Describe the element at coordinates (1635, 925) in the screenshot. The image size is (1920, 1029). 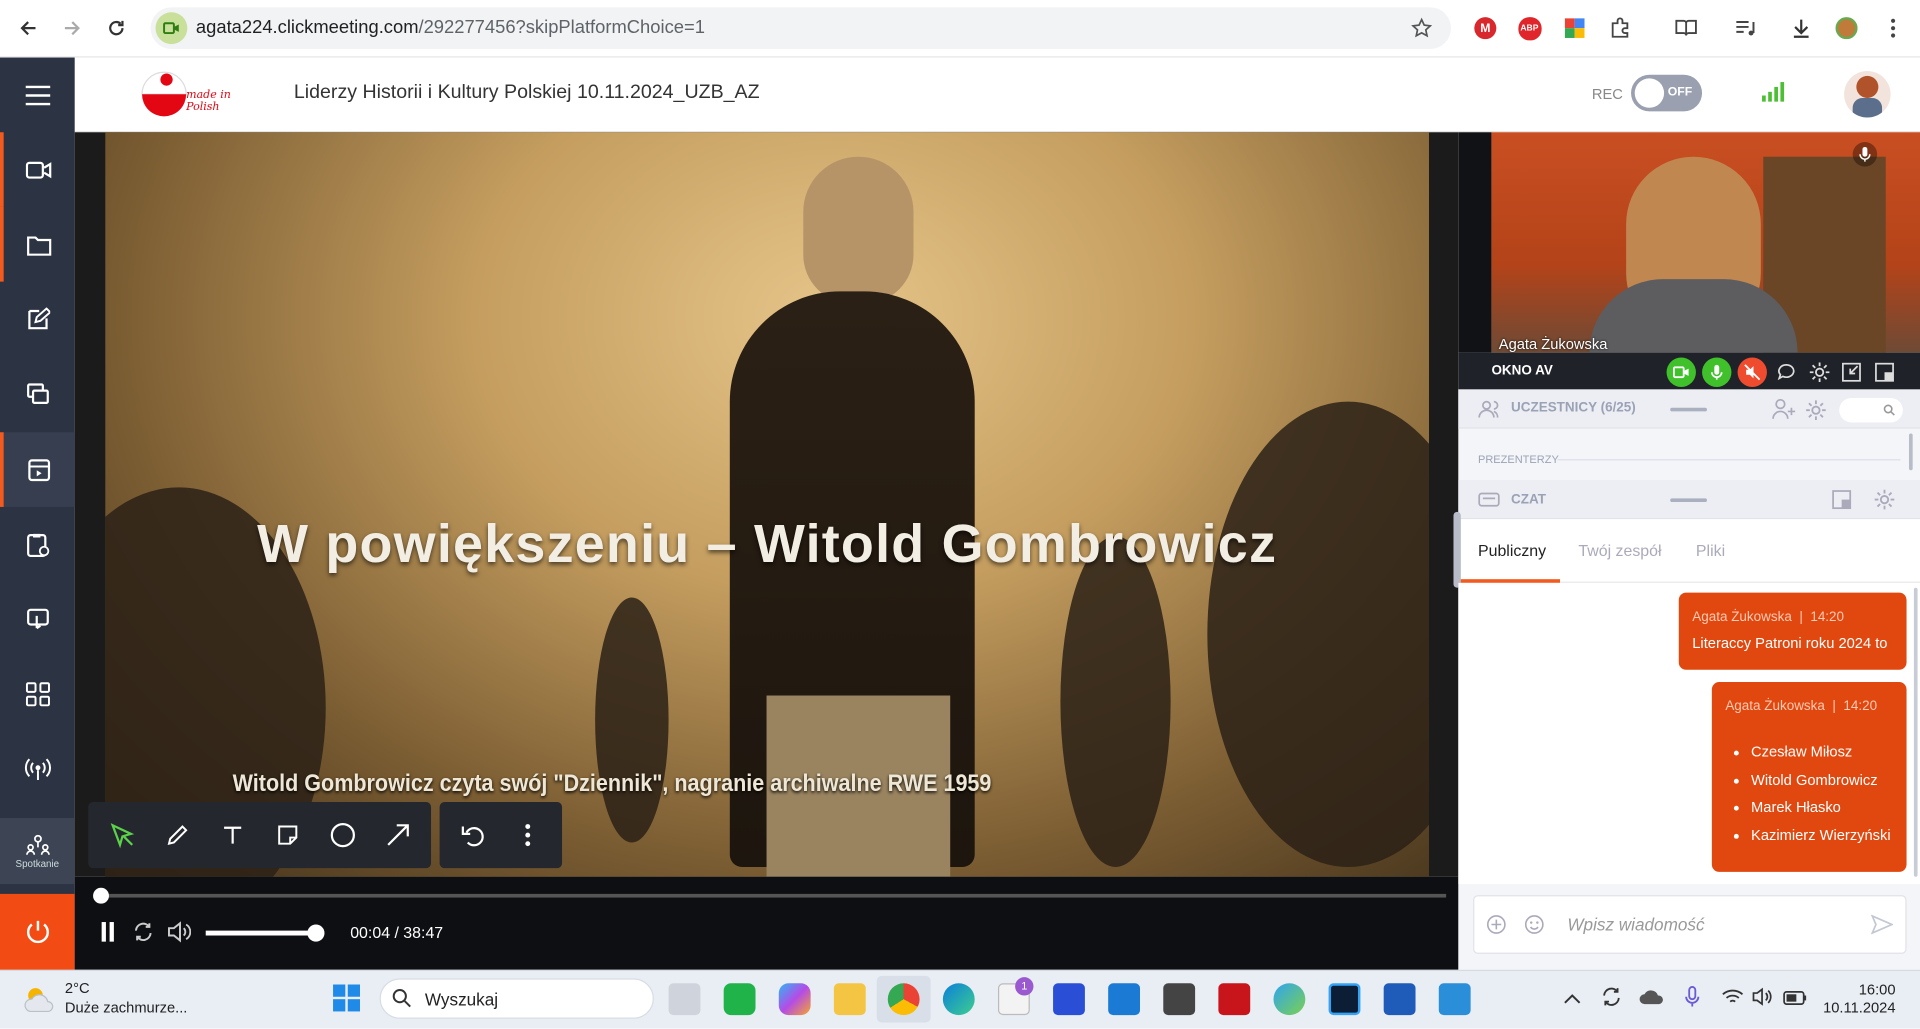
I see `chat-input-placeholder: Wpisz wiadomość` at that location.